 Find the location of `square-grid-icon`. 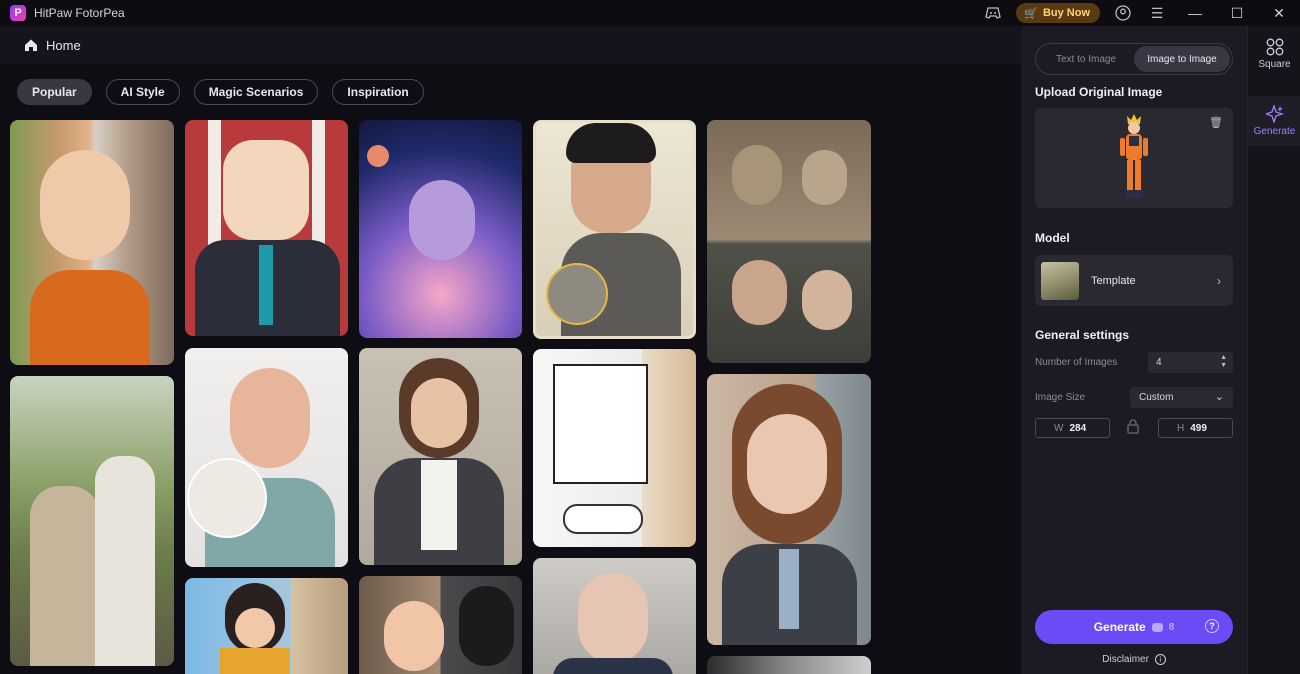

square-grid-icon is located at coordinates (1274, 47).